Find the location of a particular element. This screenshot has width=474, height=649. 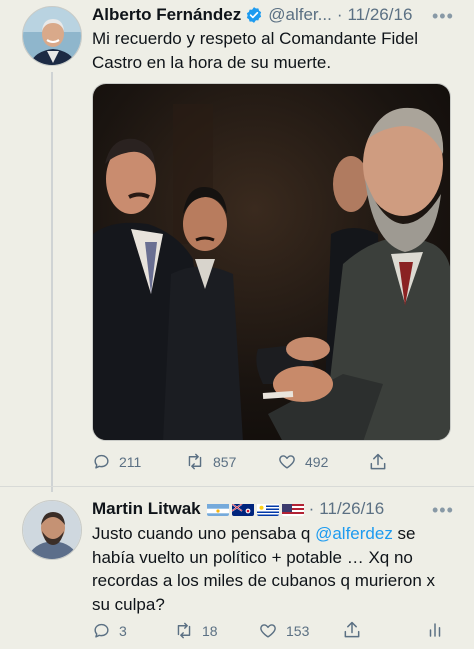

author-name: Martin Litwak is located at coordinates (146, 509).